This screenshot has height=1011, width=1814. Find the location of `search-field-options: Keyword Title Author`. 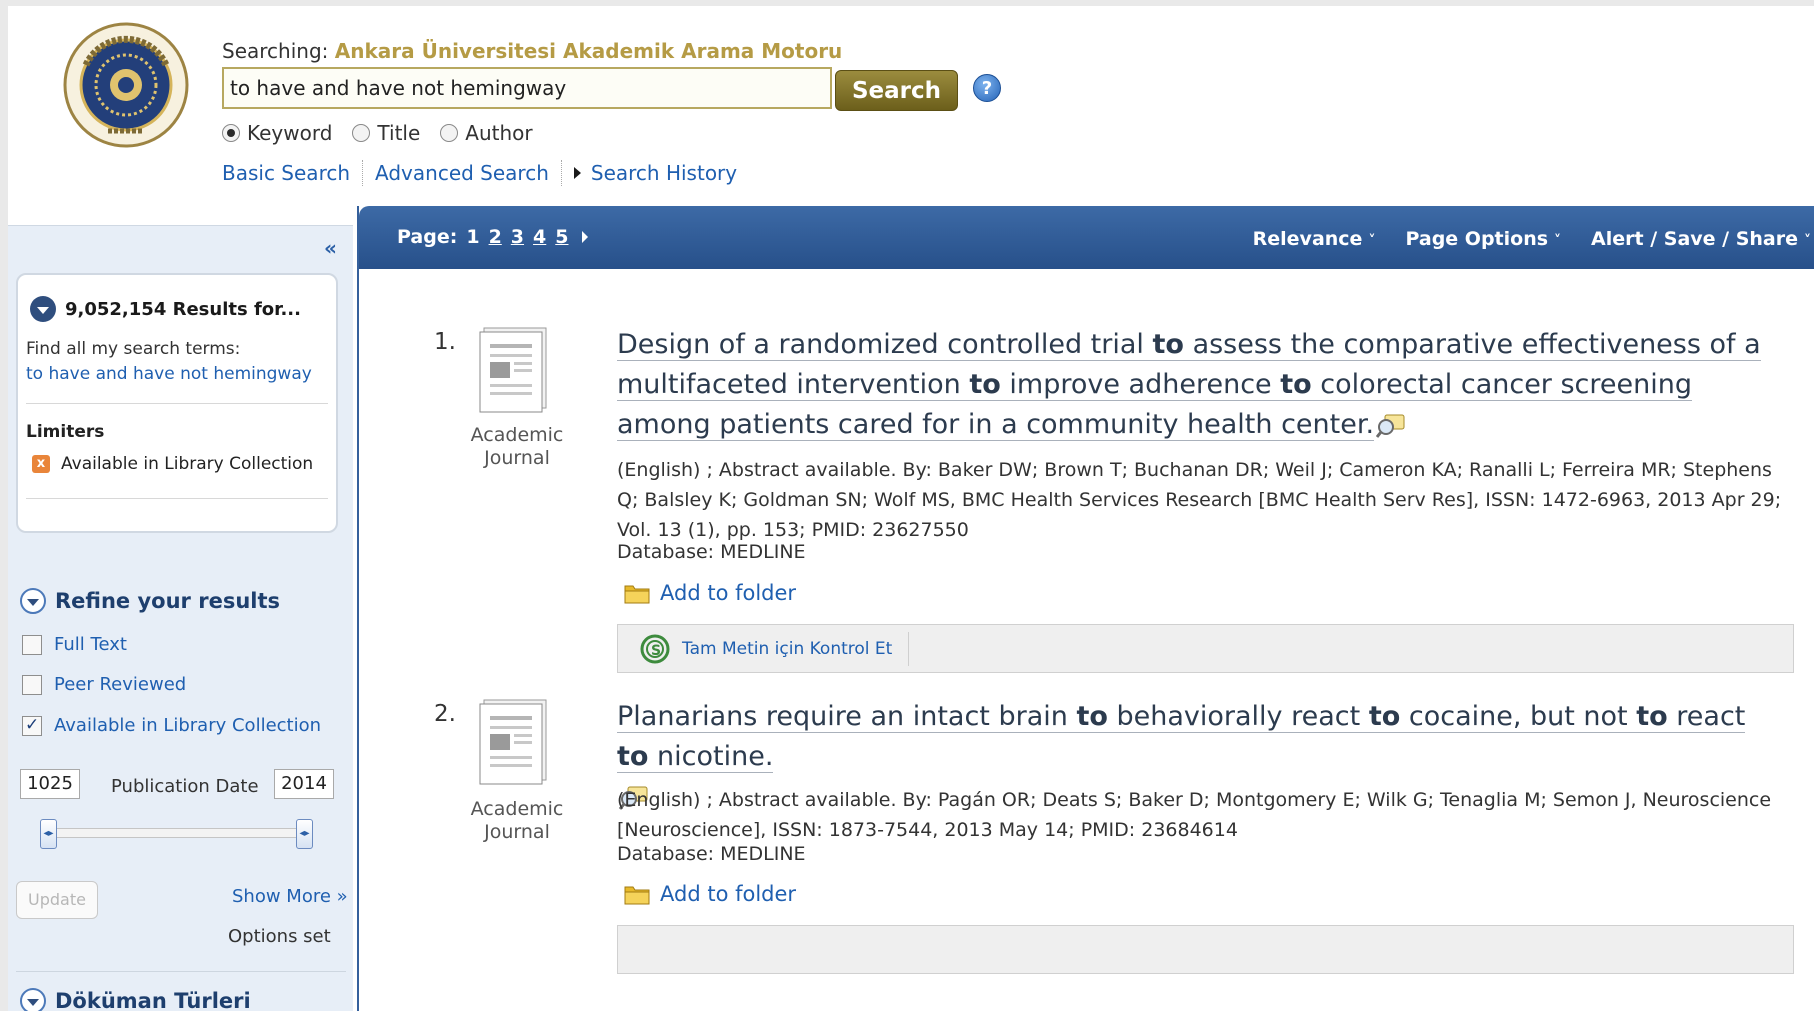

search-field-options: Keyword Title Author is located at coordinates (377, 133).